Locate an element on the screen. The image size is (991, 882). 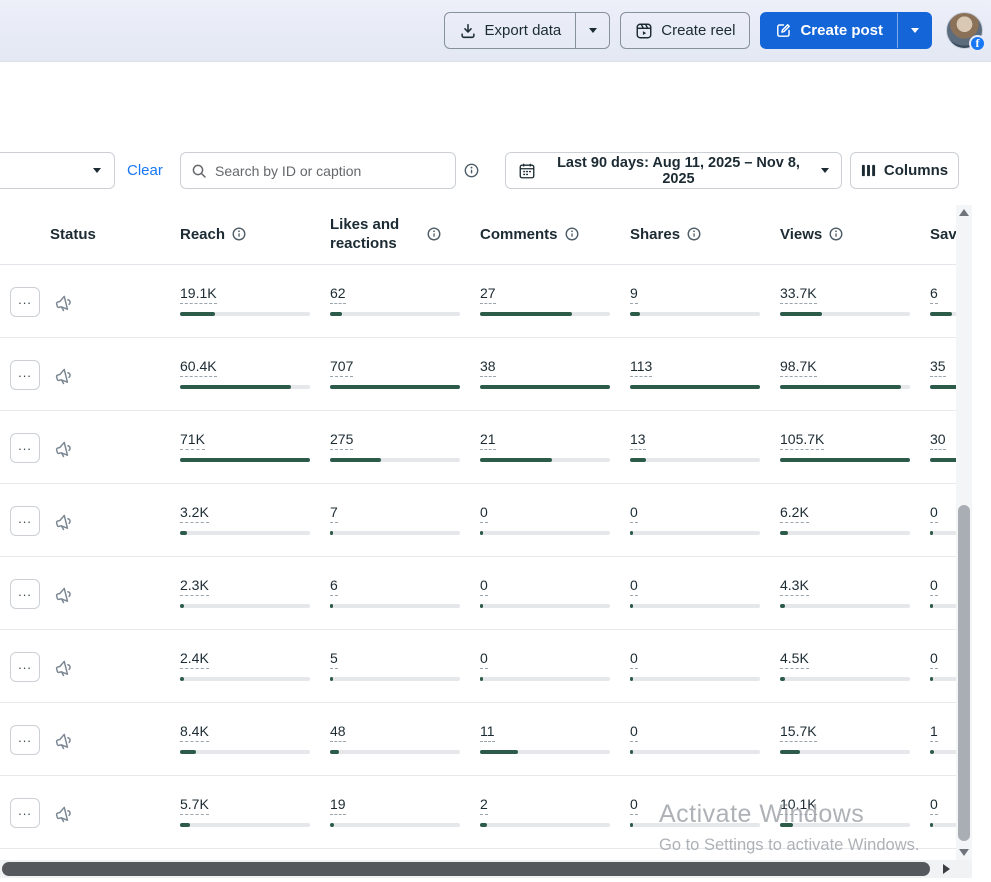
filter-dropdown is located at coordinates (57, 170).